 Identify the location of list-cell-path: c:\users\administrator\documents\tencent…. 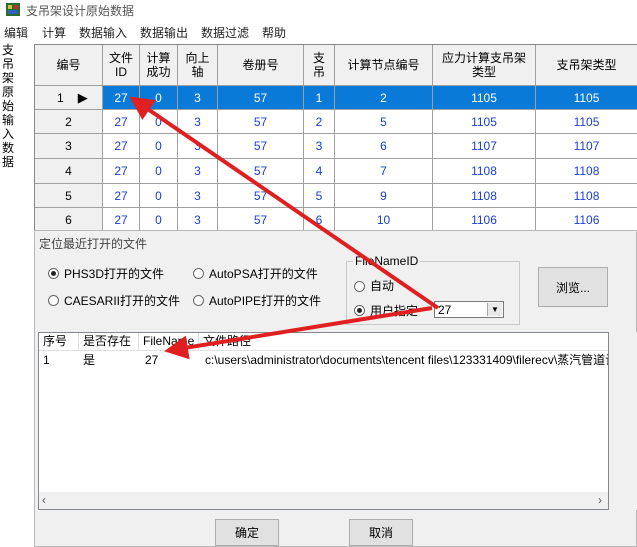
(406, 360).